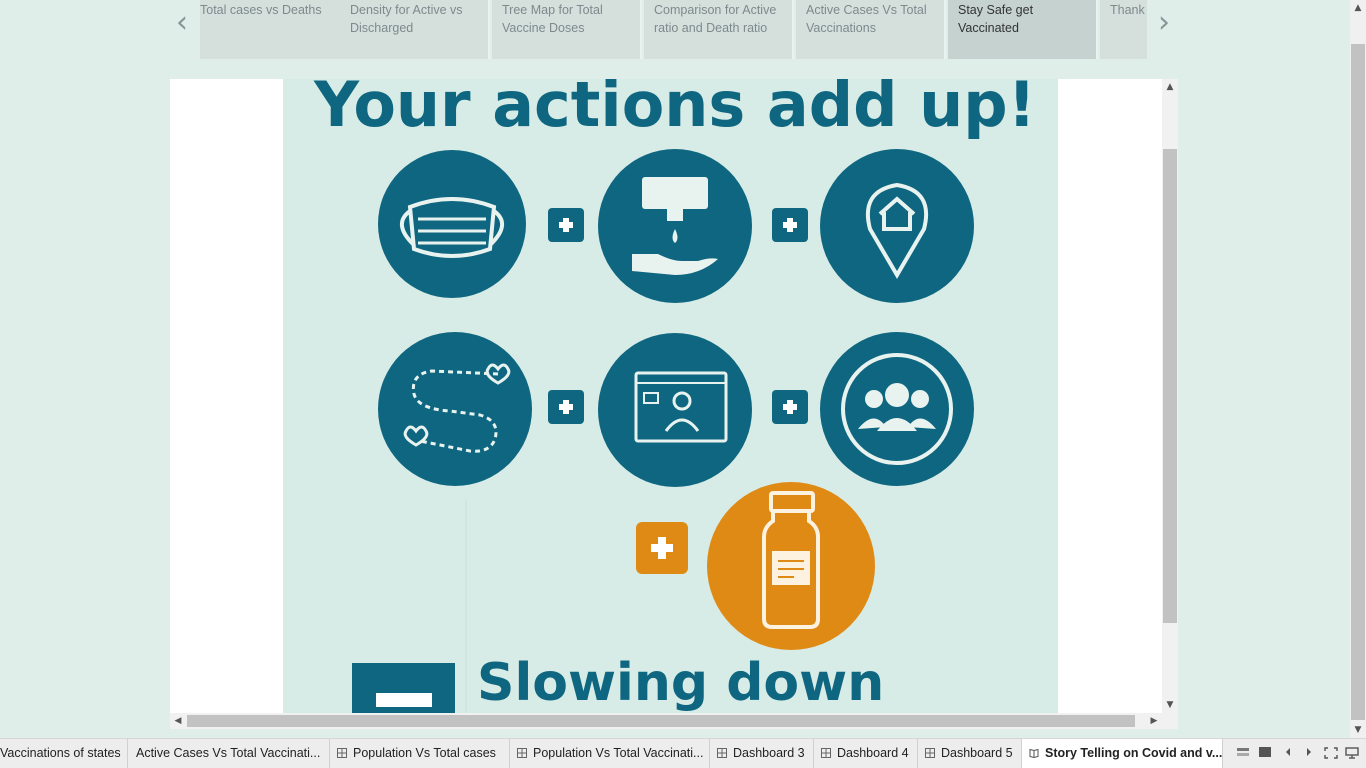  I want to click on story-horizontal-scrollbar: ◀ ▶, so click(666, 721).